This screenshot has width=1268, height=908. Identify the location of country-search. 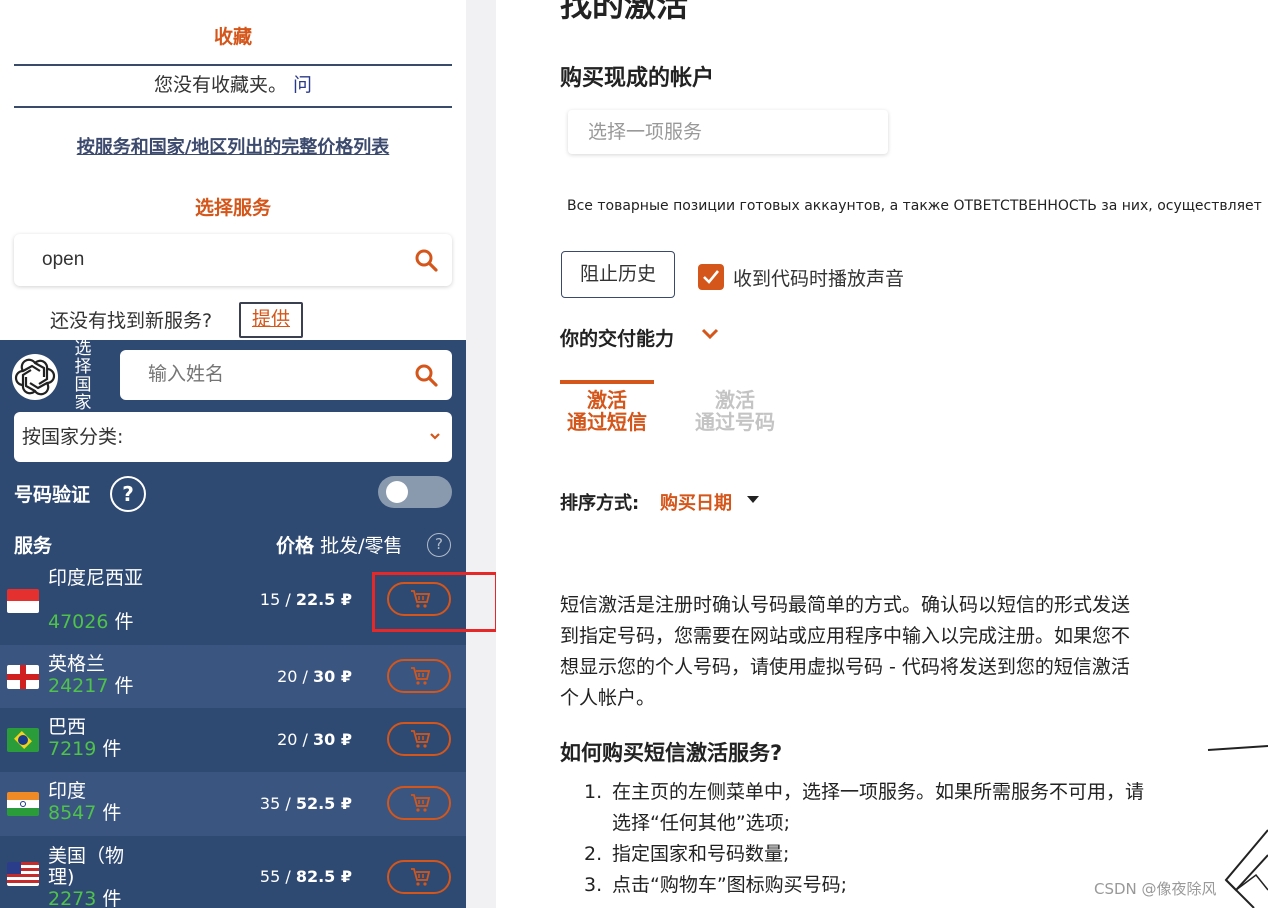
(286, 375).